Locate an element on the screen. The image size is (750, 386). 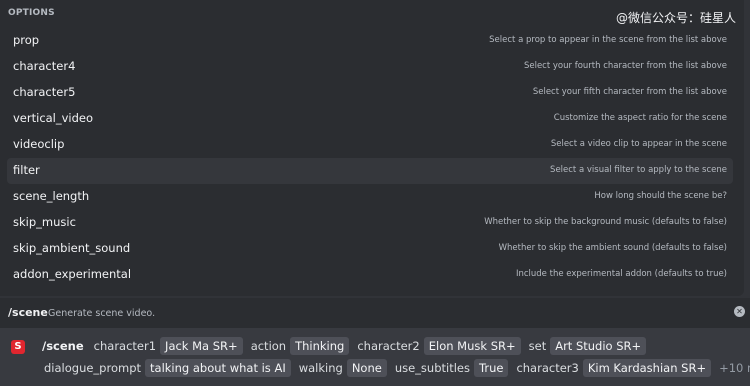
hint-command-description: Generate scene video. is located at coordinates (102, 313).